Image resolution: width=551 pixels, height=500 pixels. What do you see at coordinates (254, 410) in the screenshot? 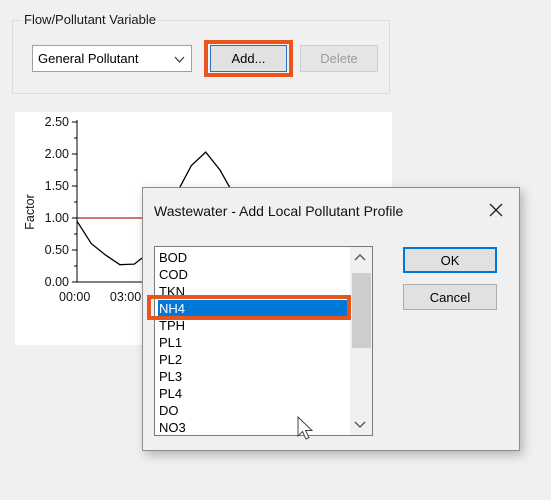
I see `list-item: DO` at bounding box center [254, 410].